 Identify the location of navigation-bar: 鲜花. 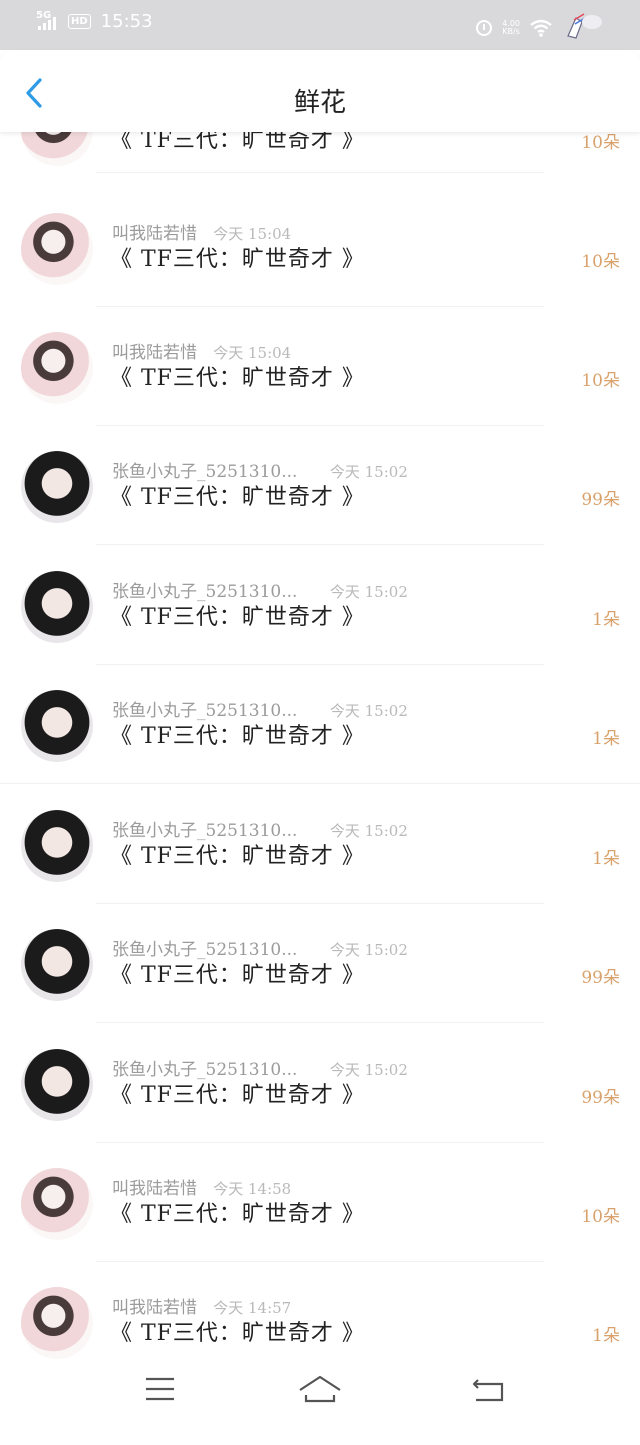
(320, 91).